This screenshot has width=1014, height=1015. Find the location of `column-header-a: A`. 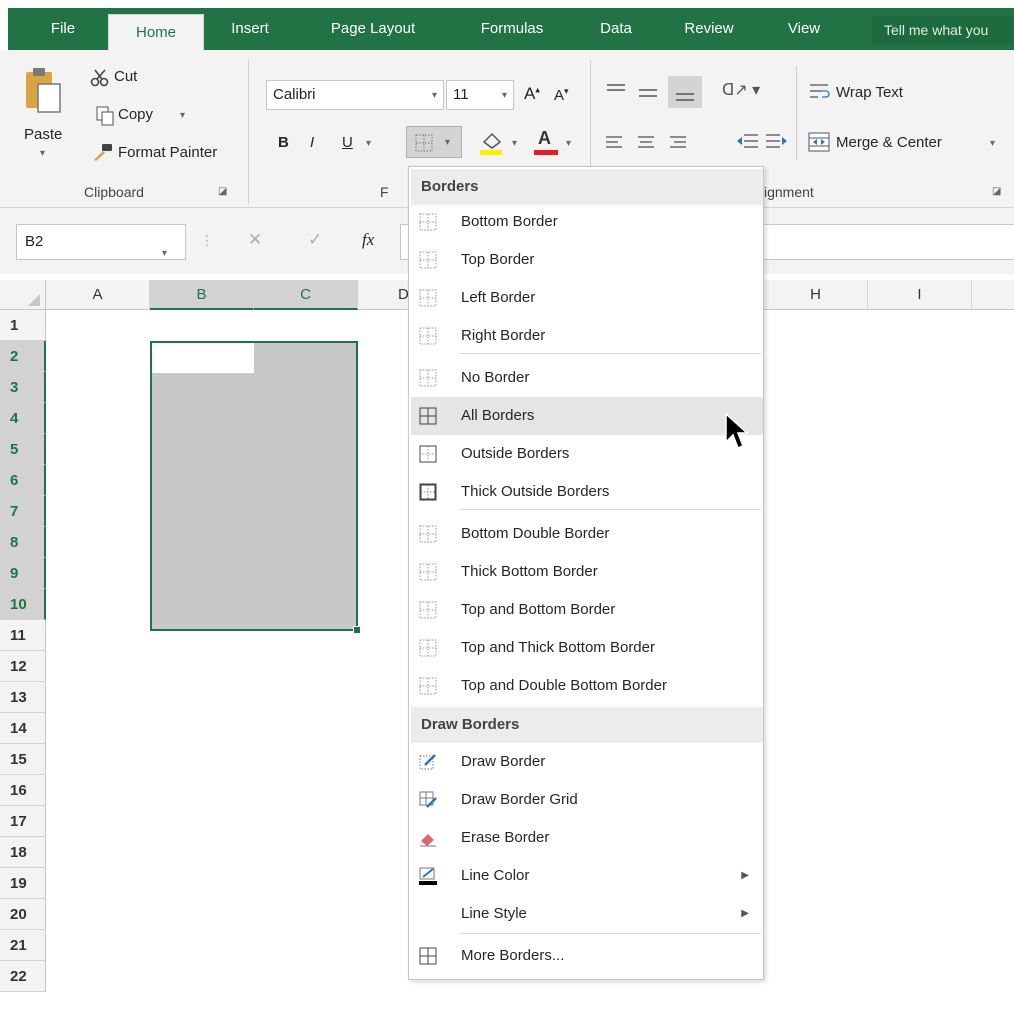

column-header-a: A is located at coordinates (98, 295).